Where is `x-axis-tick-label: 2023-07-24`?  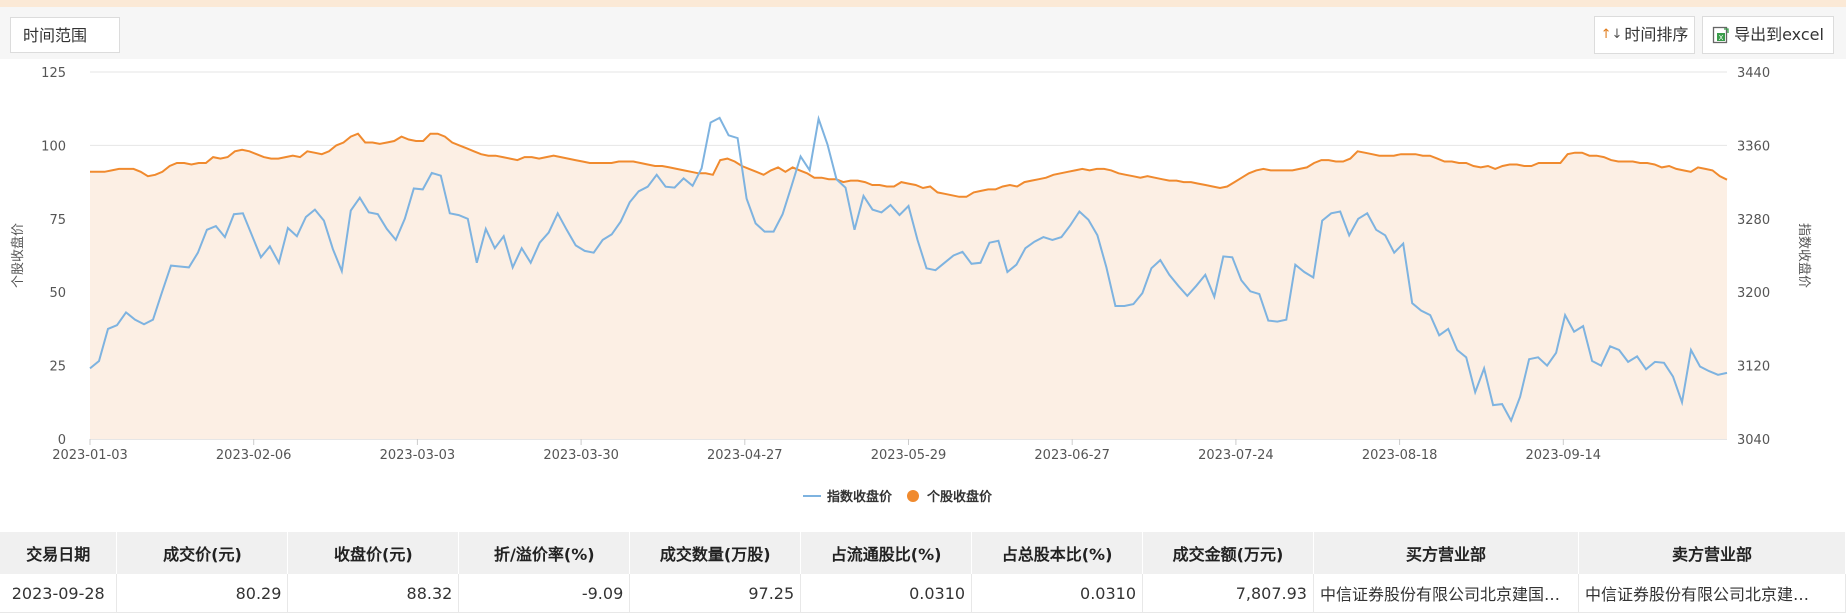 x-axis-tick-label: 2023-07-24 is located at coordinates (1236, 455).